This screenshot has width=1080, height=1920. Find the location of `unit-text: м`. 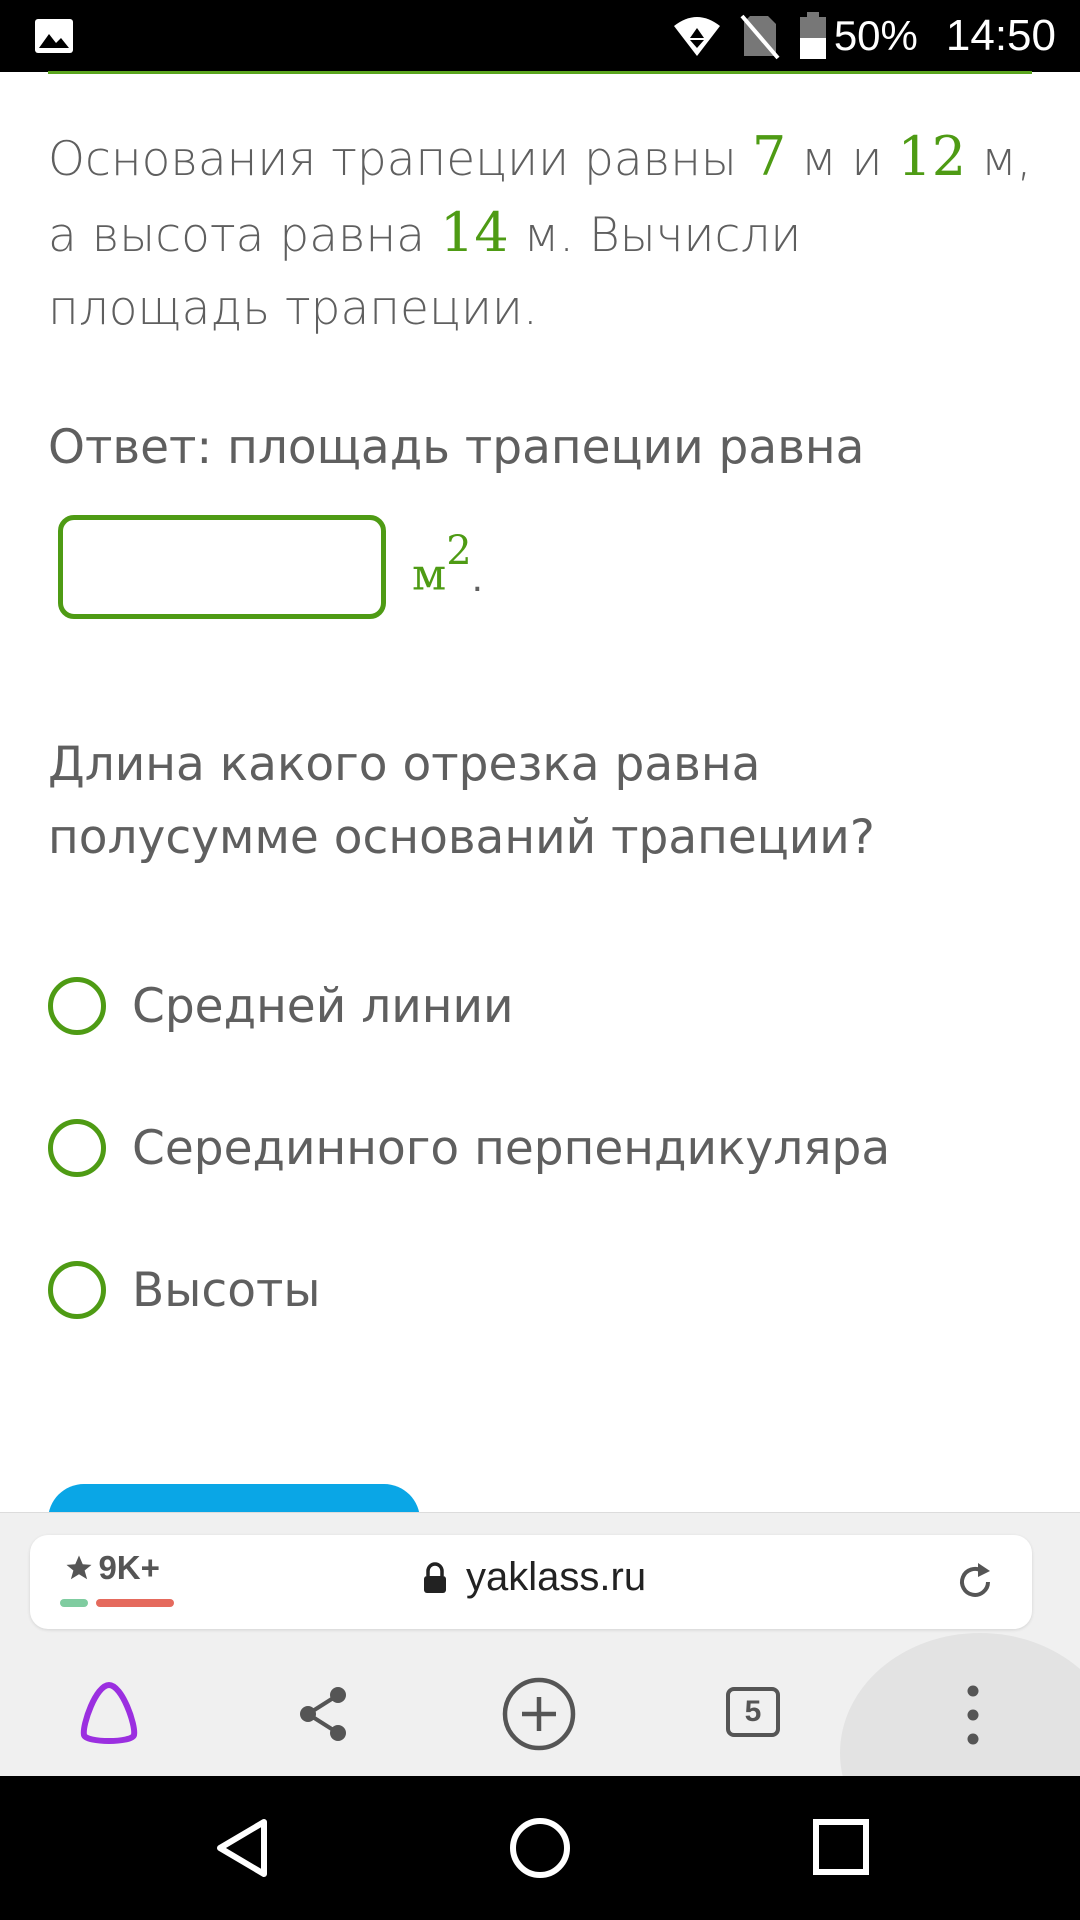

unit-text: м is located at coordinates (429, 575).